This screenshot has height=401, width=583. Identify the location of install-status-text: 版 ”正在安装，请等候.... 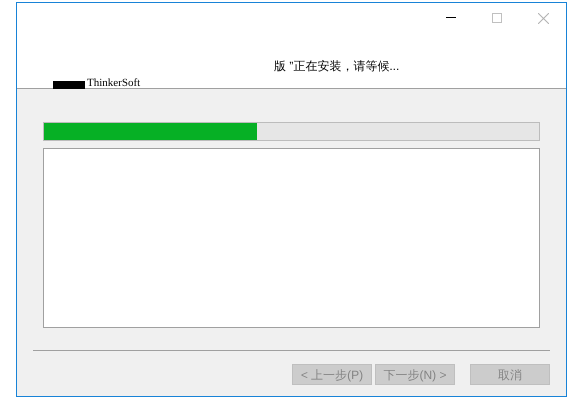
(337, 66).